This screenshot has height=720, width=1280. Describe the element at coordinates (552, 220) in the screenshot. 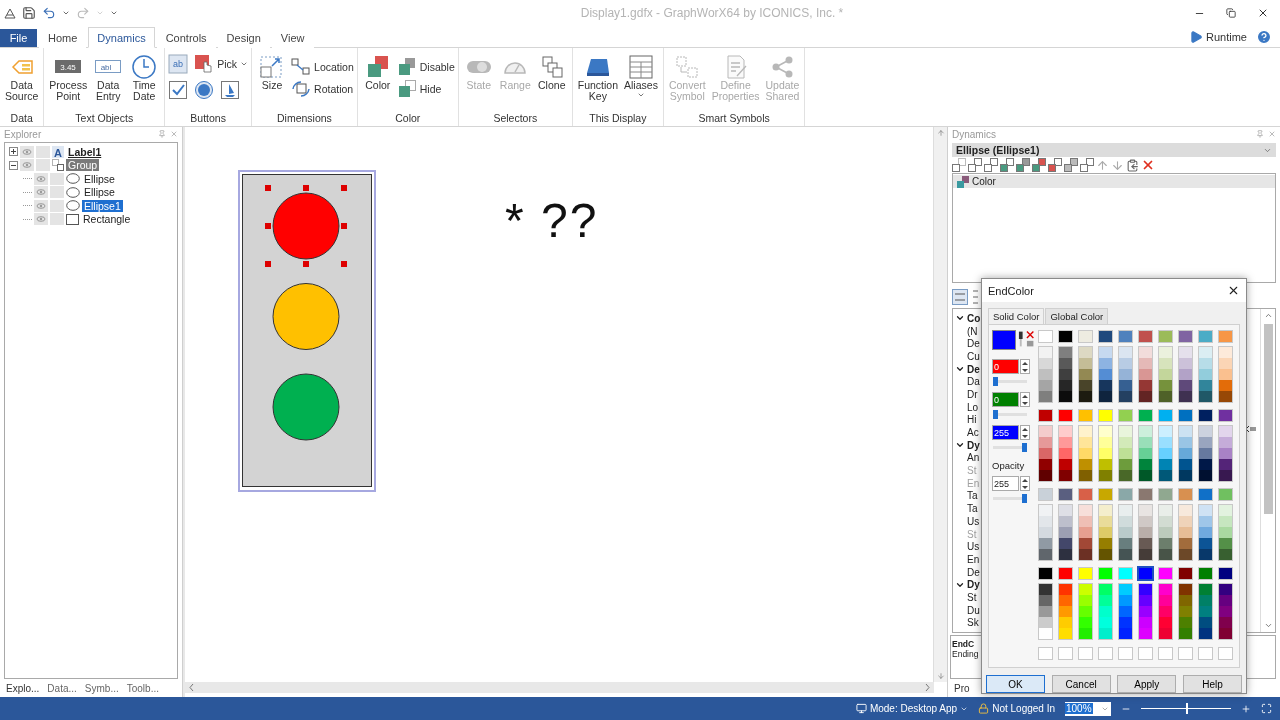

I see `canvas-text: * ??` at that location.